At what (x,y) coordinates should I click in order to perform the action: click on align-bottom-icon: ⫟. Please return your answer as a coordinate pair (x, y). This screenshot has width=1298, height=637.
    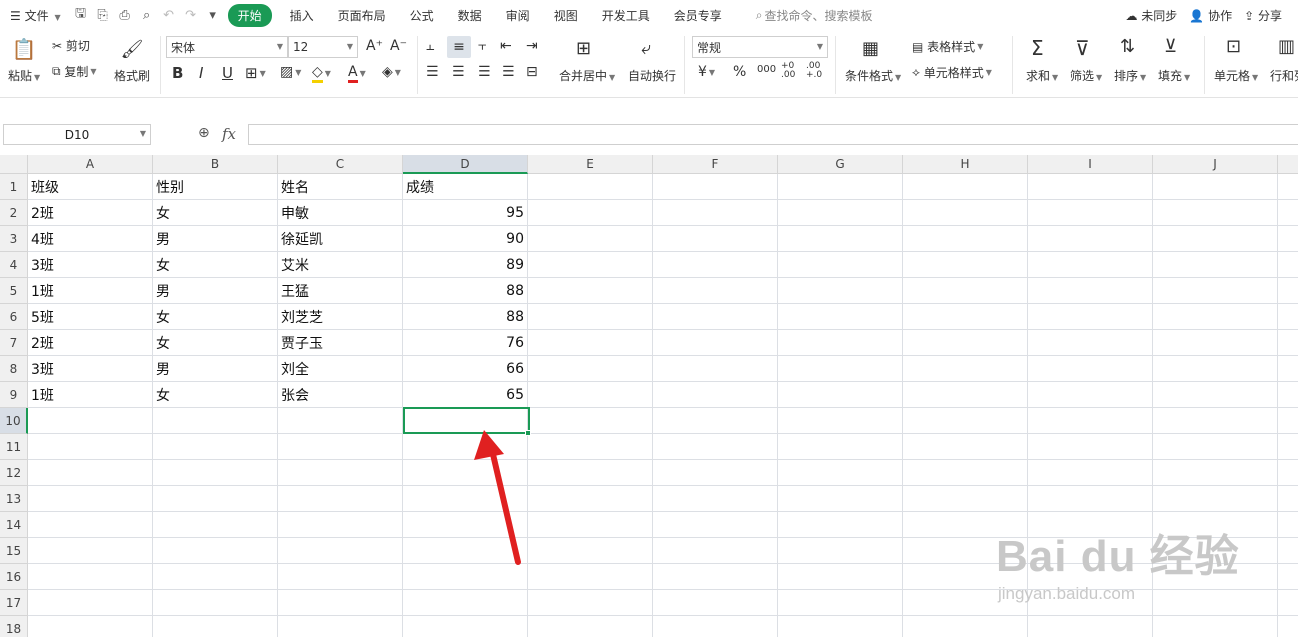
    Looking at the image, I should click on (482, 46).